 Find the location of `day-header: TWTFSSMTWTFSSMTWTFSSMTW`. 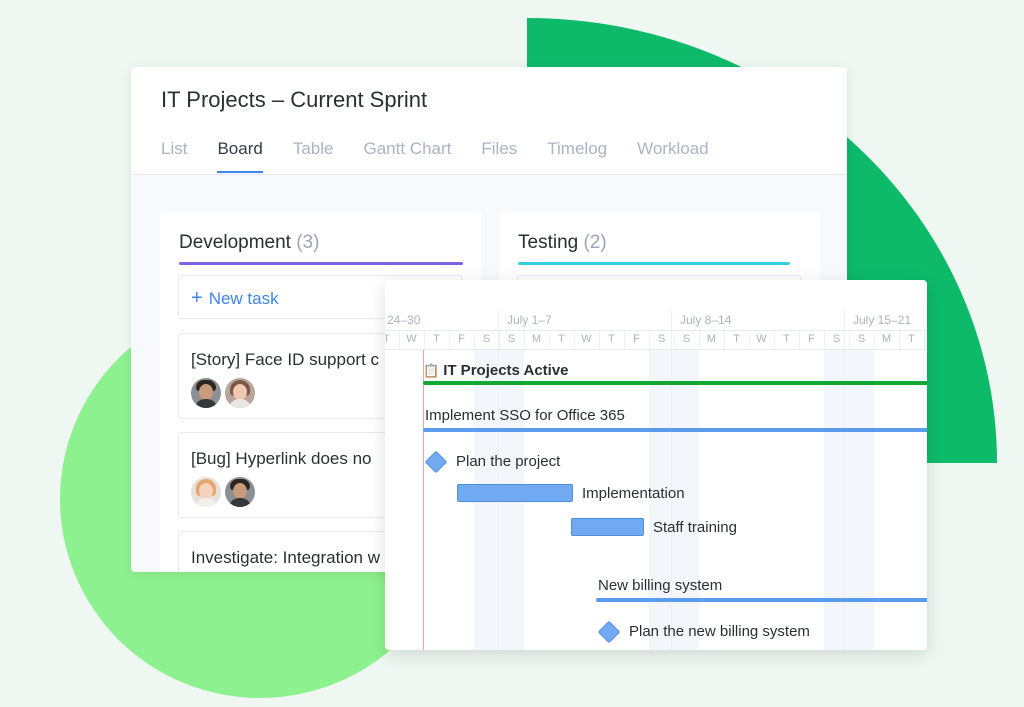

day-header: TWTFSSMTWTFSSMTWTFSSMTW is located at coordinates (656, 340).